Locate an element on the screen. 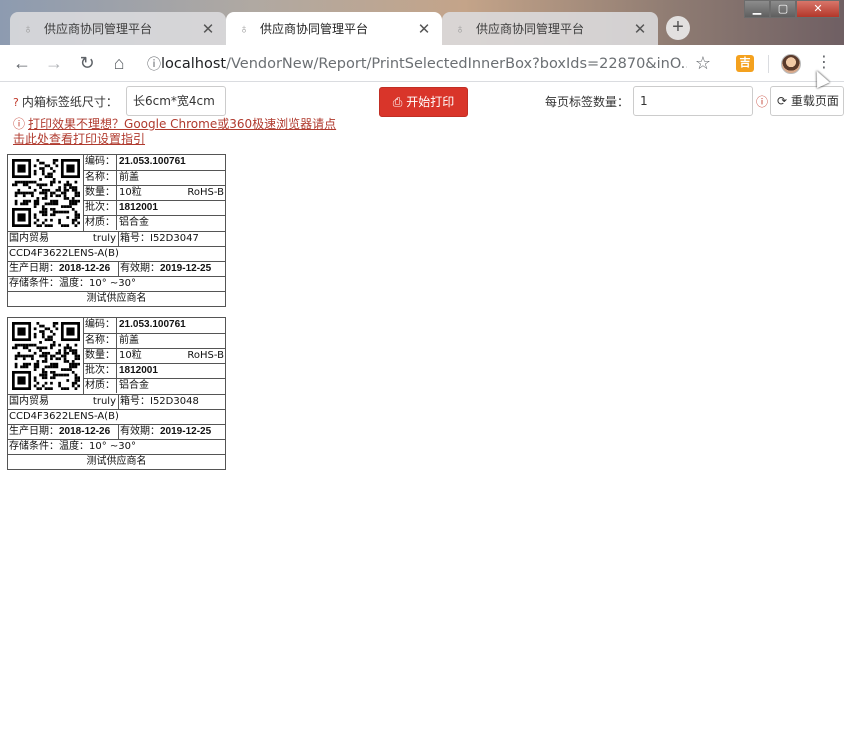 The image size is (844, 737). browser-tab-1: ♁ 供应商协同管理平台 ✕ is located at coordinates (118, 28).